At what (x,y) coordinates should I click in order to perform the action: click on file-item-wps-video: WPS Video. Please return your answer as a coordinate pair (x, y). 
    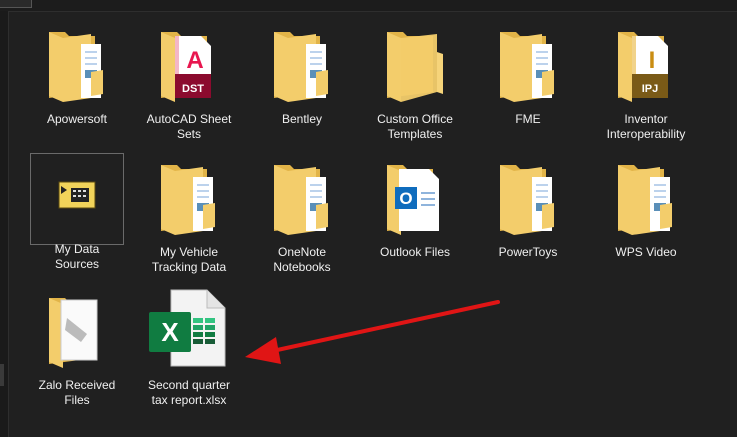
    Looking at the image, I should click on (646, 207).